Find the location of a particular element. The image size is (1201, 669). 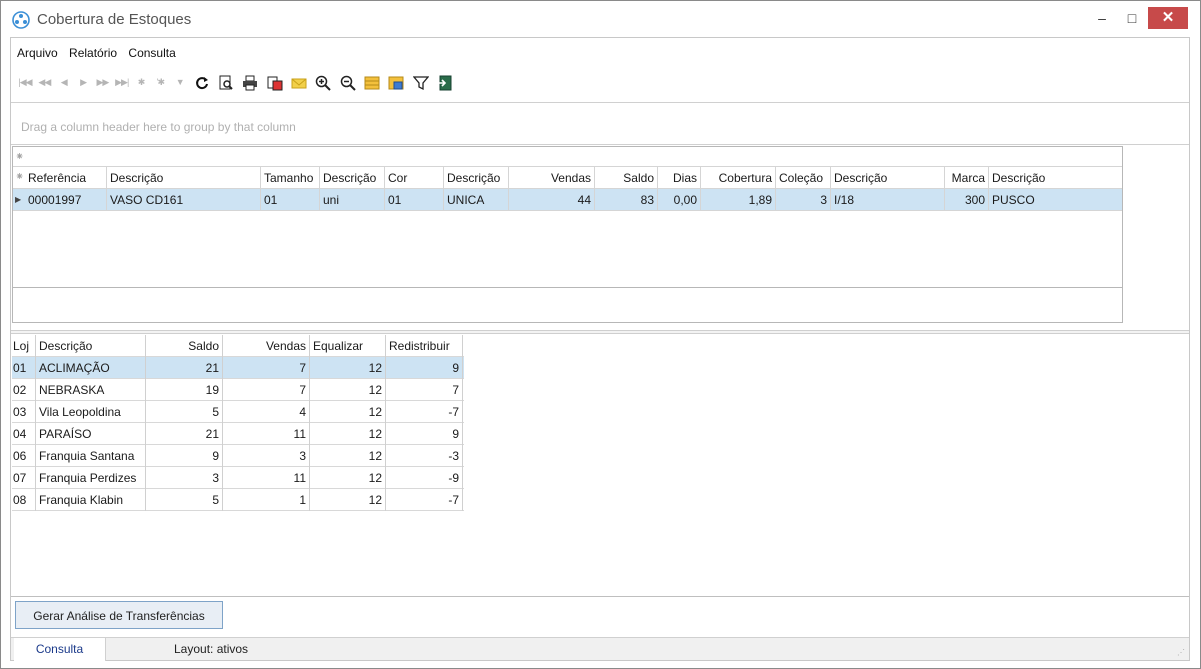

cell-vendas: 44 is located at coordinates (552, 200).